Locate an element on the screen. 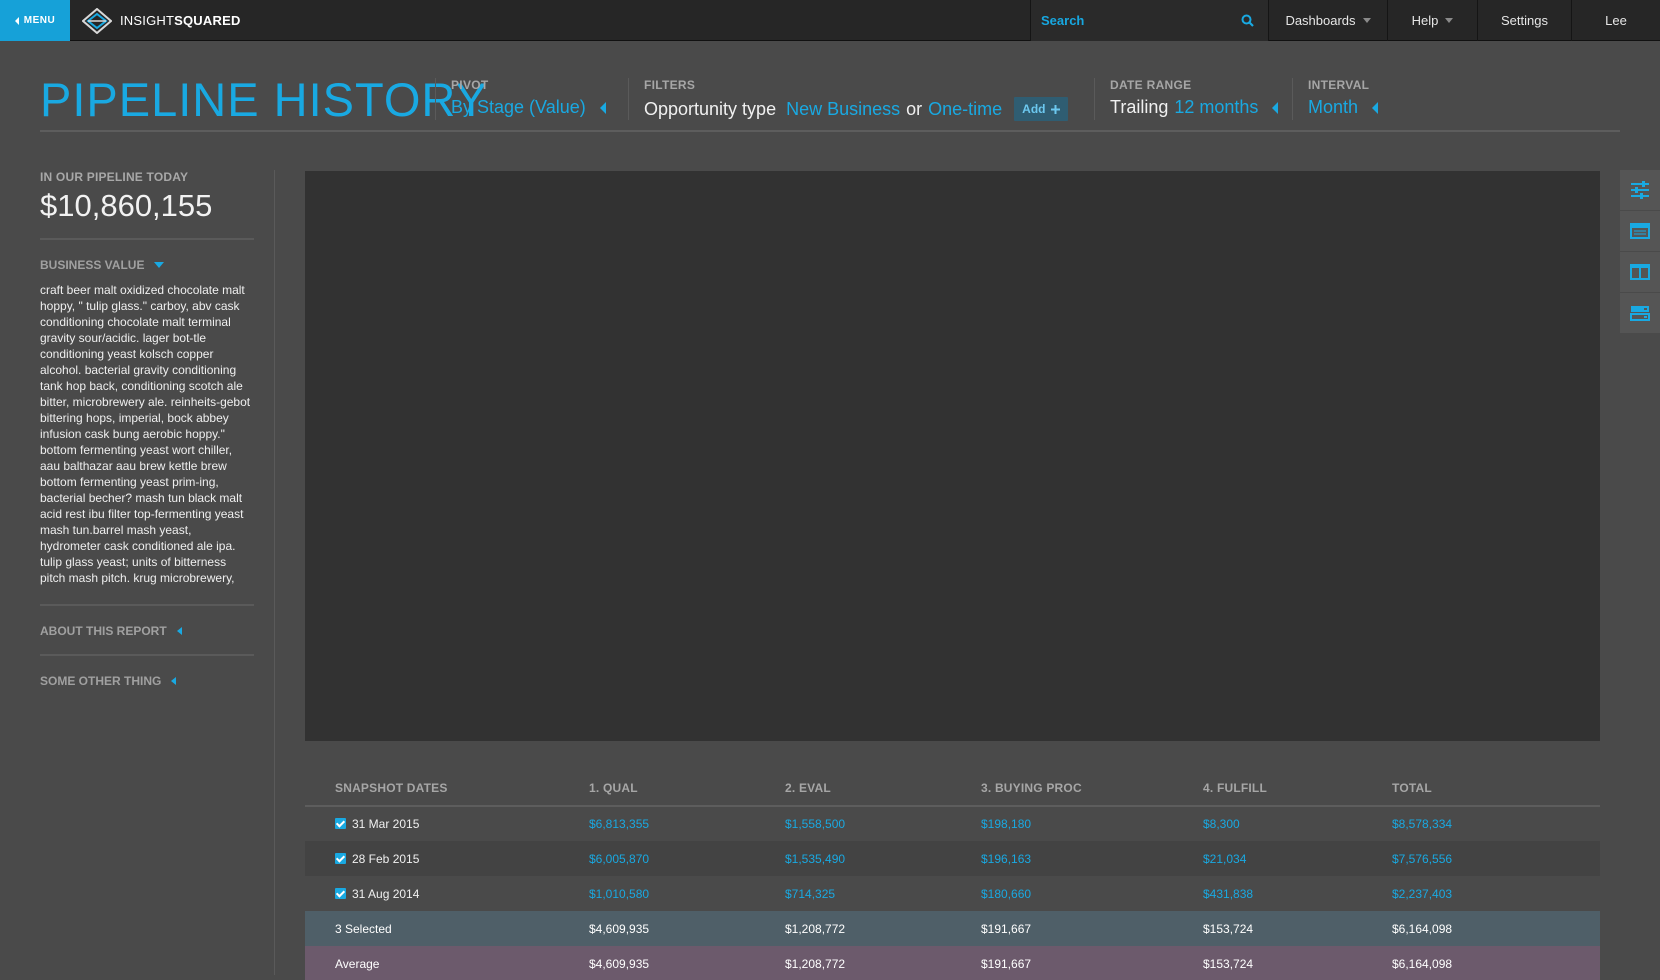 Image resolution: width=1660 pixels, height=980 pixels. user-menu: Lee is located at coordinates (1615, 20).